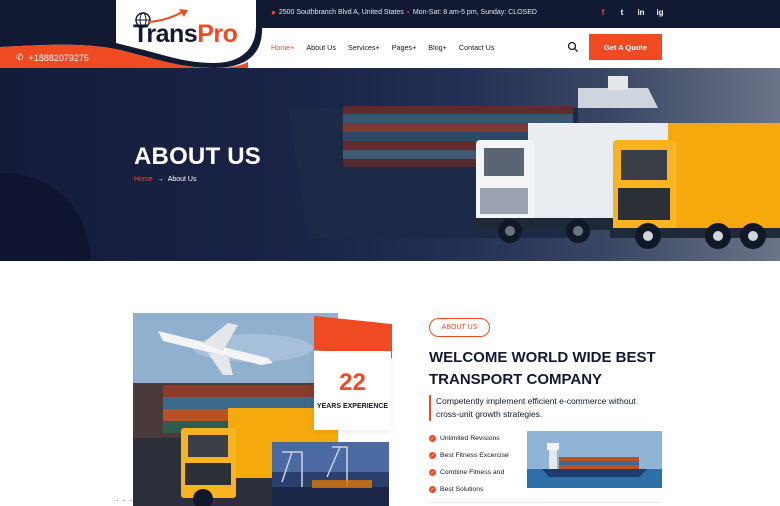  Describe the element at coordinates (641, 13) in the screenshot. I see `linkedin-icon: in` at that location.